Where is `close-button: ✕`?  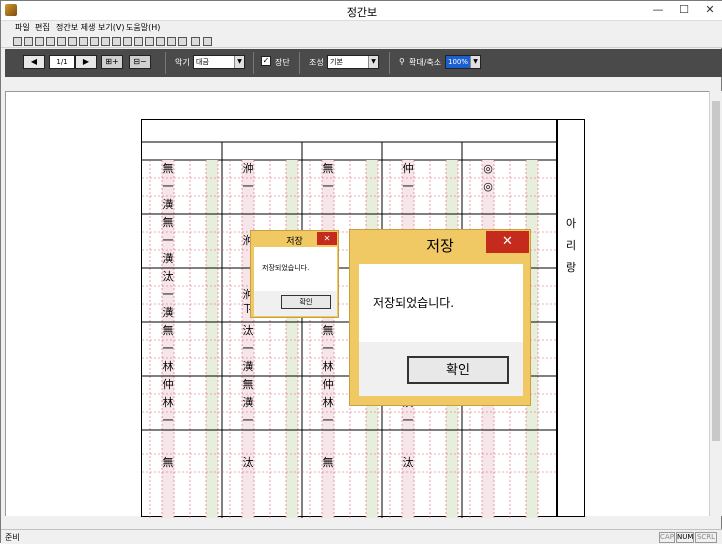 close-button: ✕ is located at coordinates (709, 11).